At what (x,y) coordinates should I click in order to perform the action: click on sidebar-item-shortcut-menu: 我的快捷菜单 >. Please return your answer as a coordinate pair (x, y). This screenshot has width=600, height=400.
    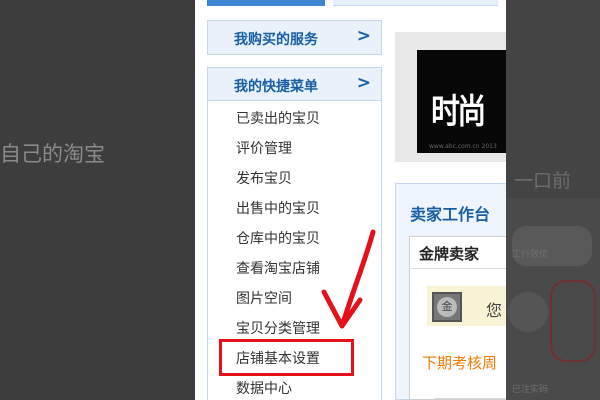
    Looking at the image, I should click on (294, 84).